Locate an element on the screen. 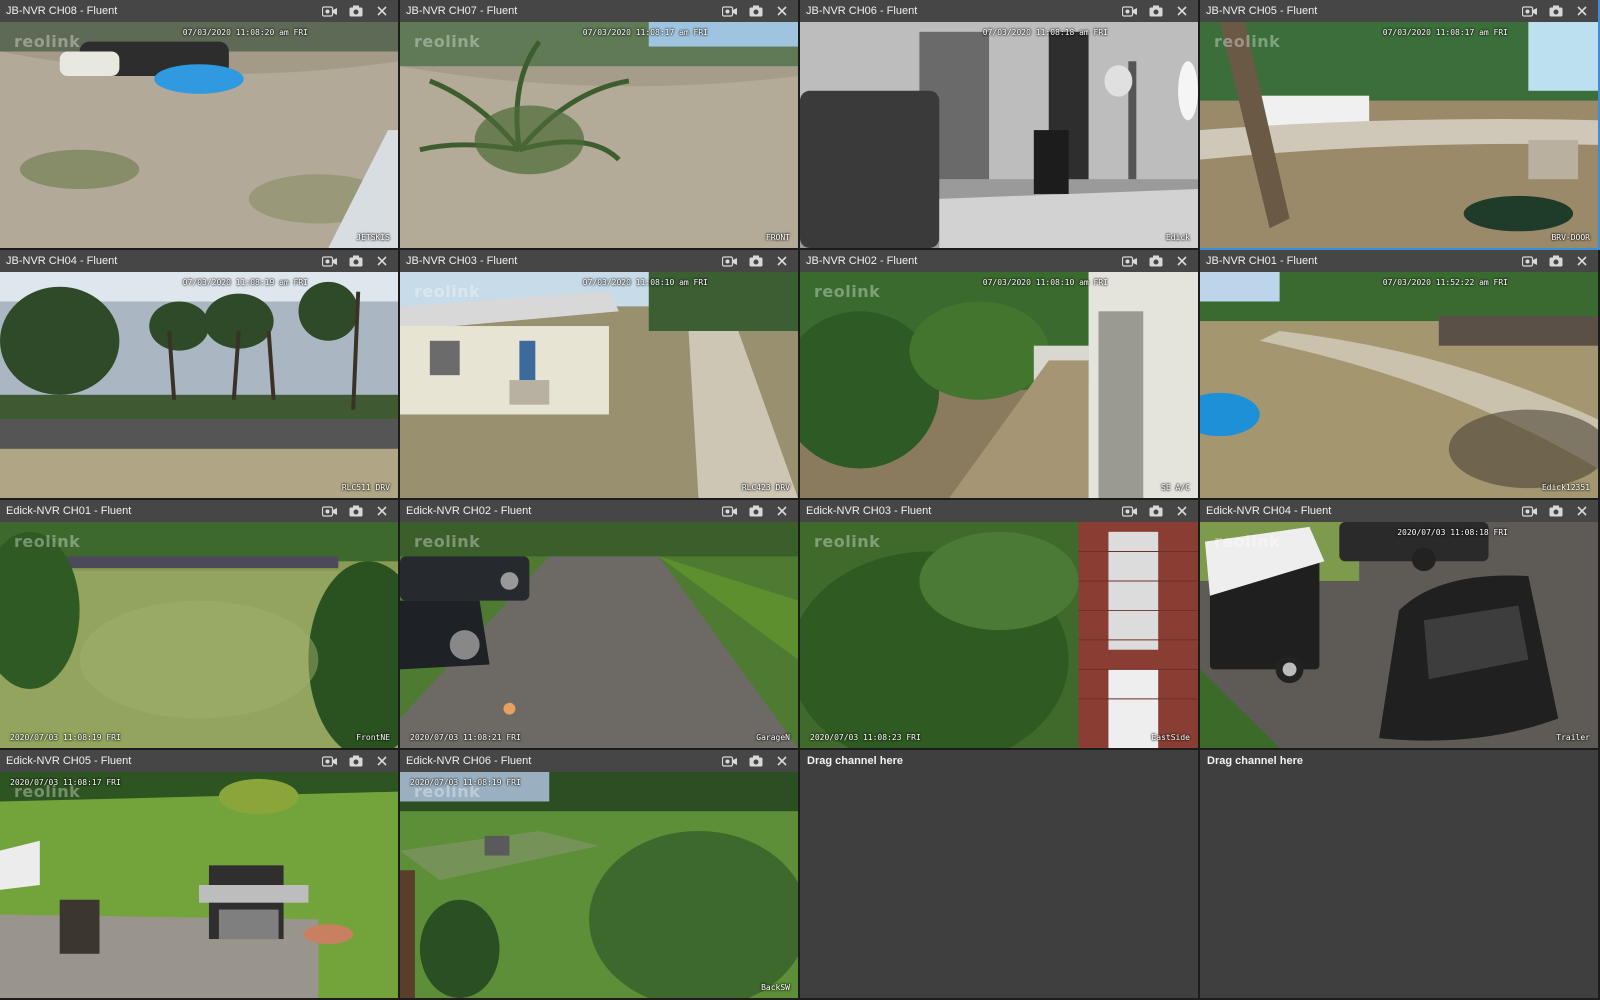 The image size is (1600, 1000). camera-title: JB-NVR CH01 - Fluent is located at coordinates (1262, 261).